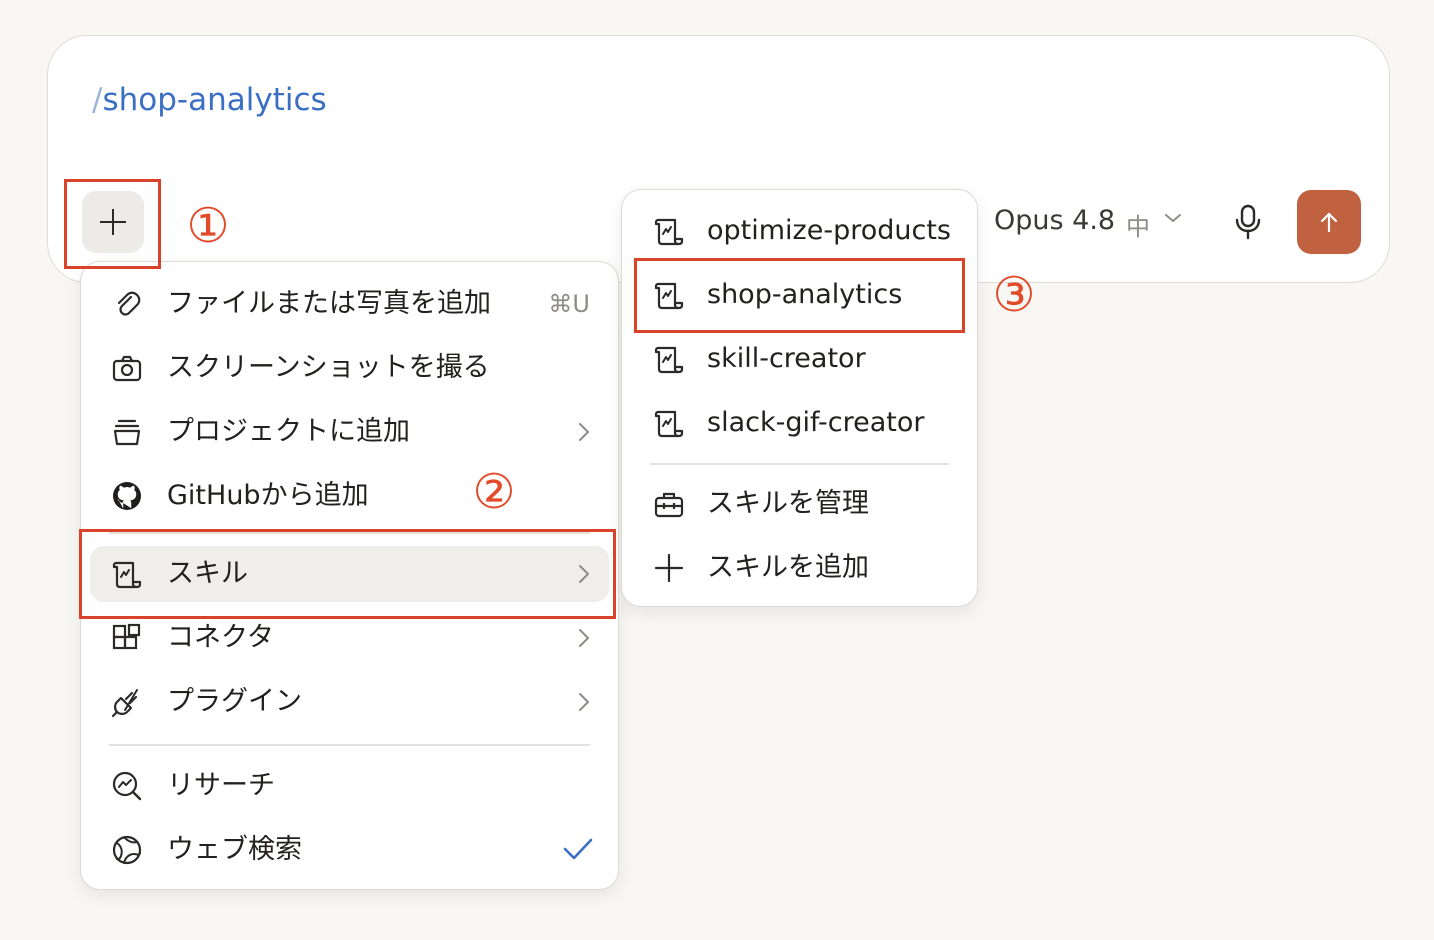  I want to click on command-slash: /, so click(97, 100).